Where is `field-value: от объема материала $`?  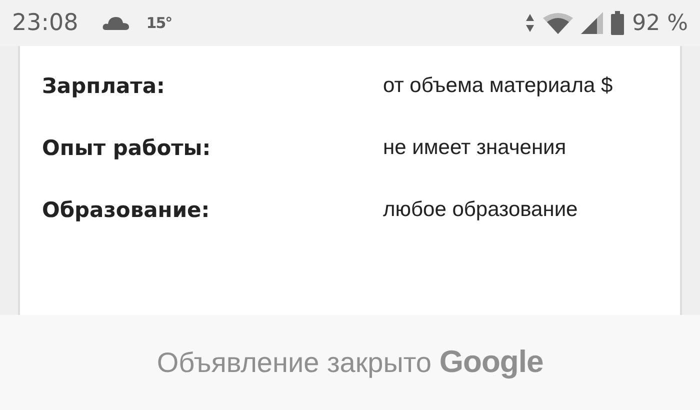
field-value: от объема материала $ is located at coordinates (498, 86).